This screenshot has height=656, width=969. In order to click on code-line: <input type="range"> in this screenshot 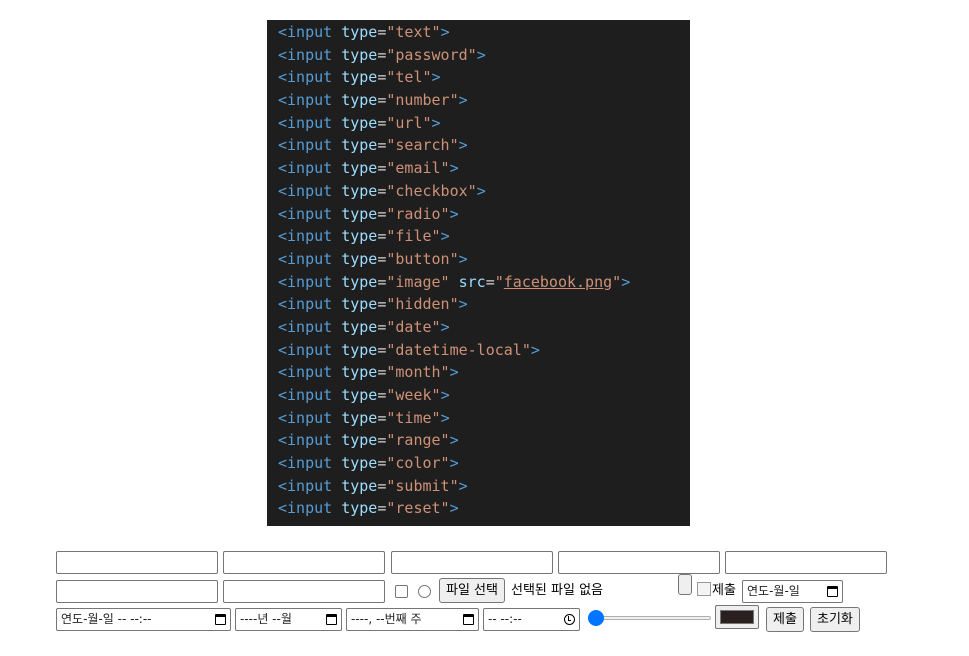, I will do `click(484, 440)`.